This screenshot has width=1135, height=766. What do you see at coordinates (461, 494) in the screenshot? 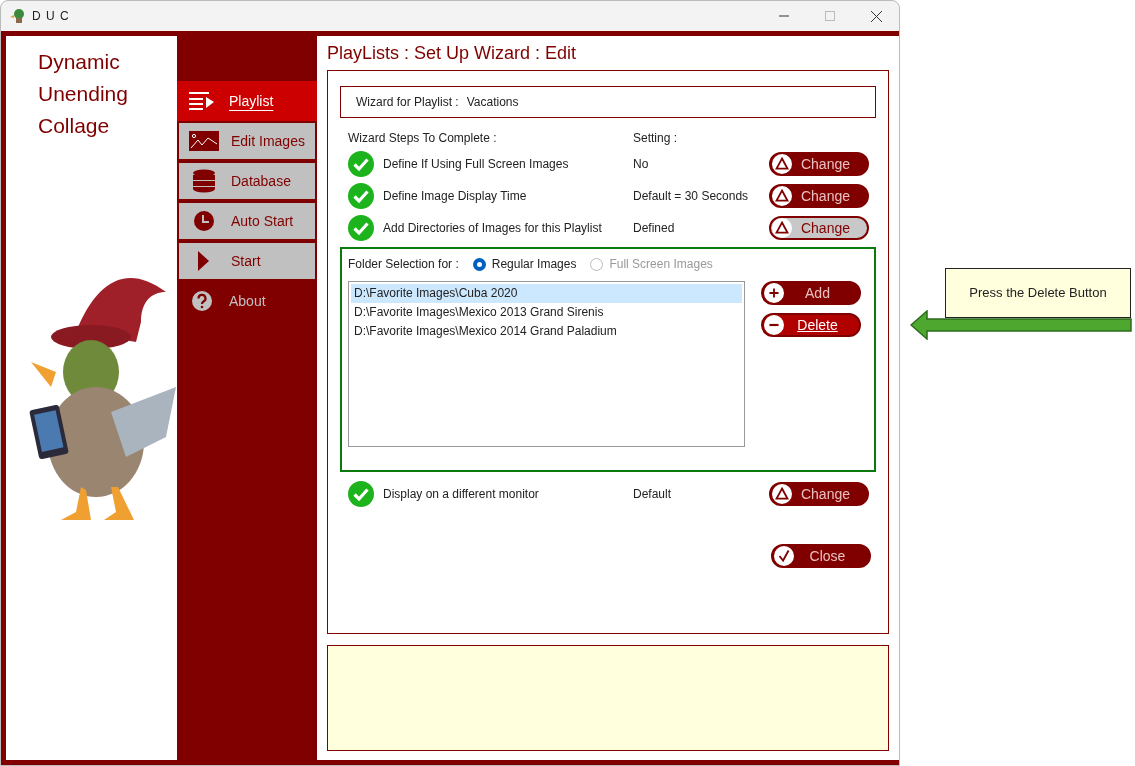
I see `step-label: Display on a different monitor` at bounding box center [461, 494].